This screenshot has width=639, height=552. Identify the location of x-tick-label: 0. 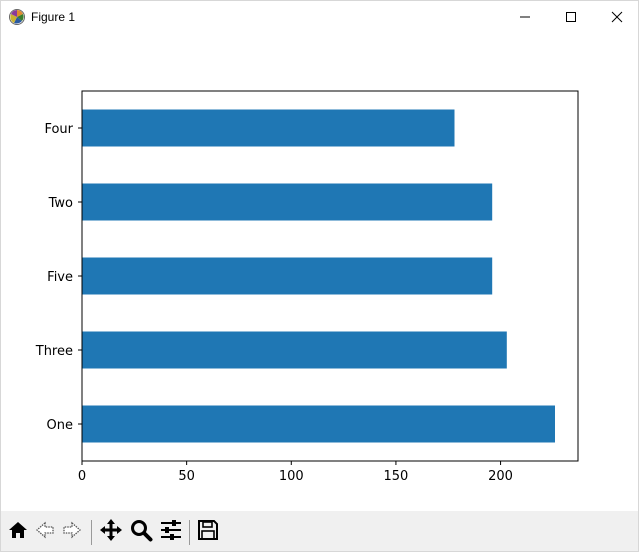
(82, 476).